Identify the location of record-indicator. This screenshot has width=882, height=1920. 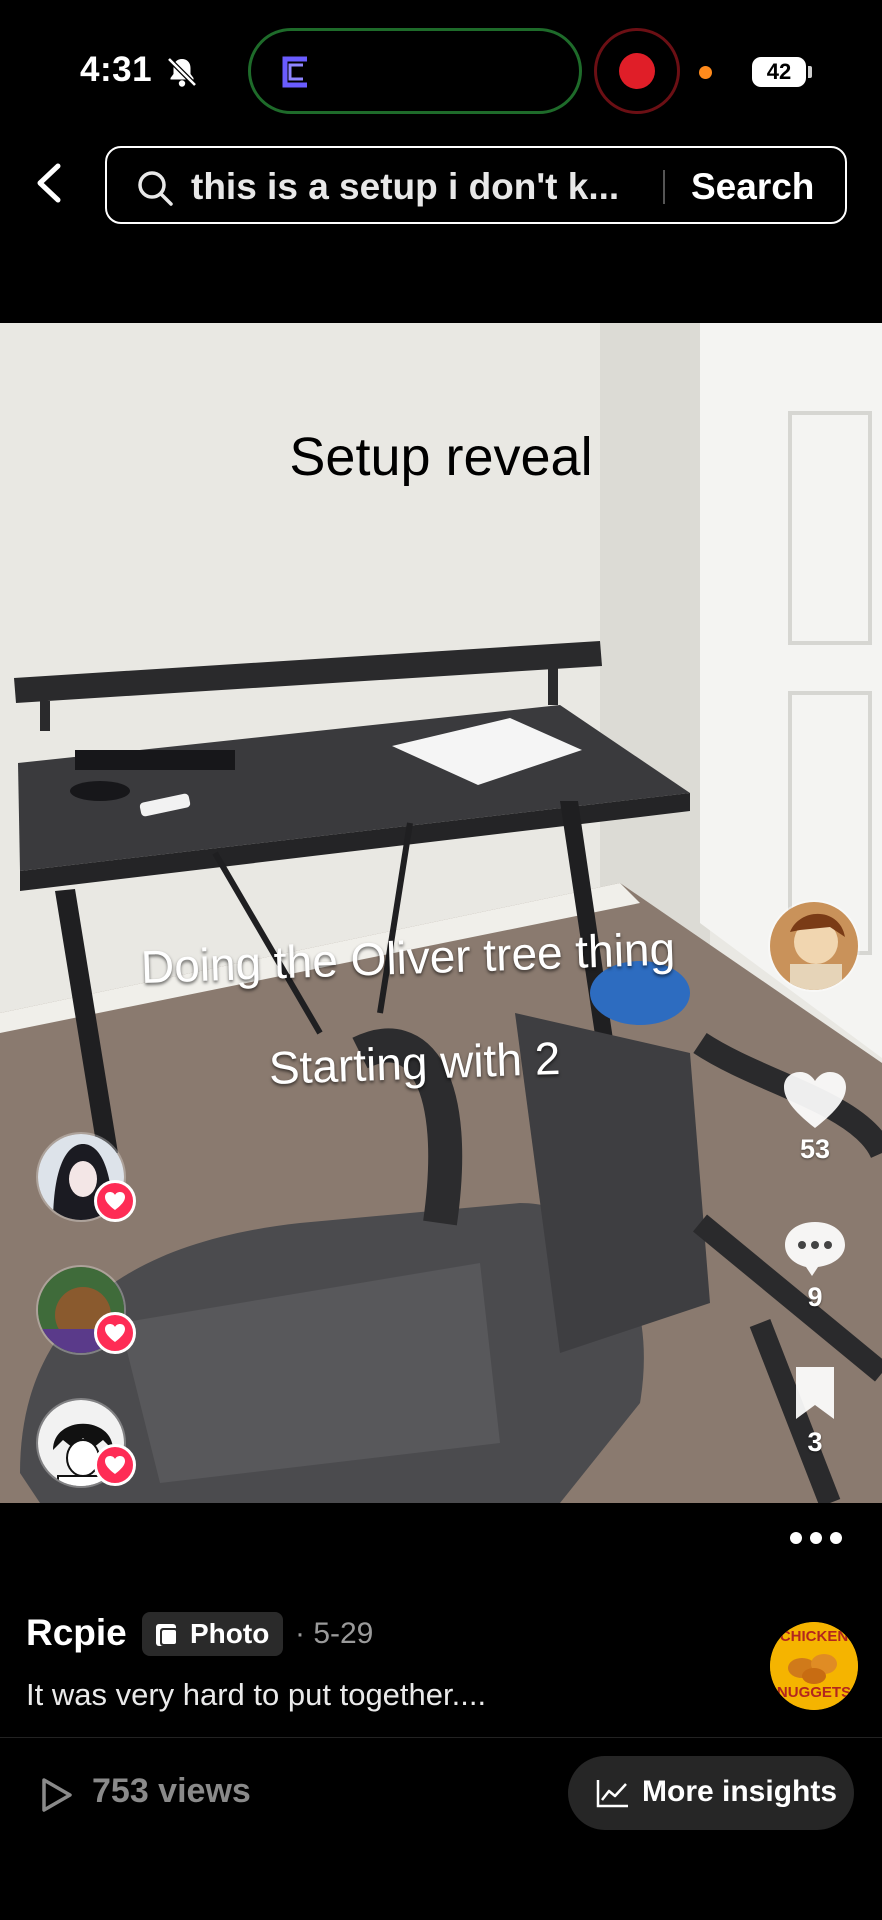
(637, 71).